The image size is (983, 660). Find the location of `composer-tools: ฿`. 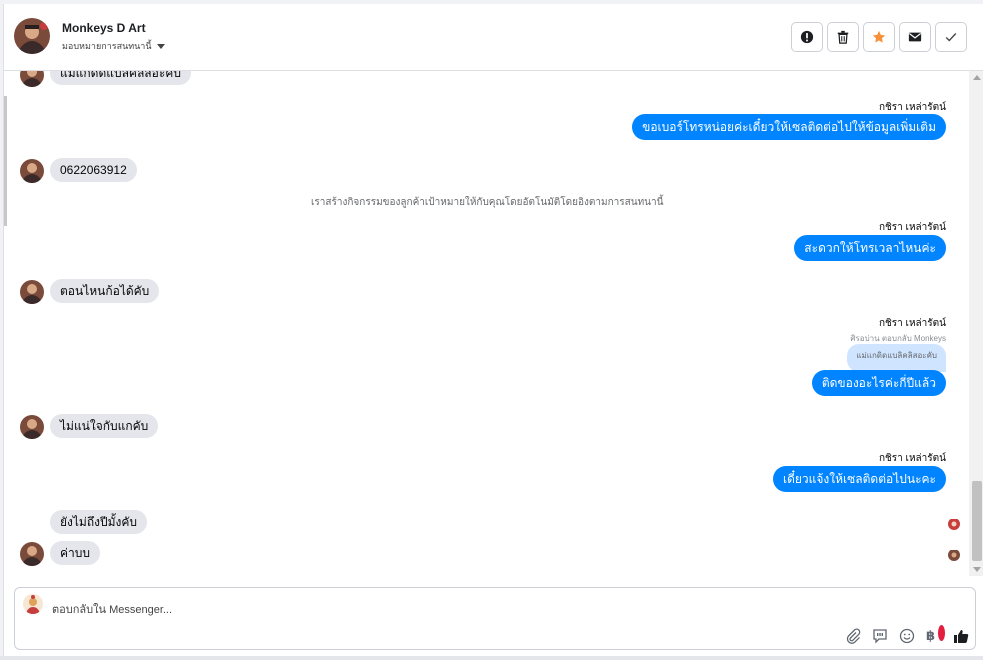

composer-tools: ฿ is located at coordinates (907, 634).